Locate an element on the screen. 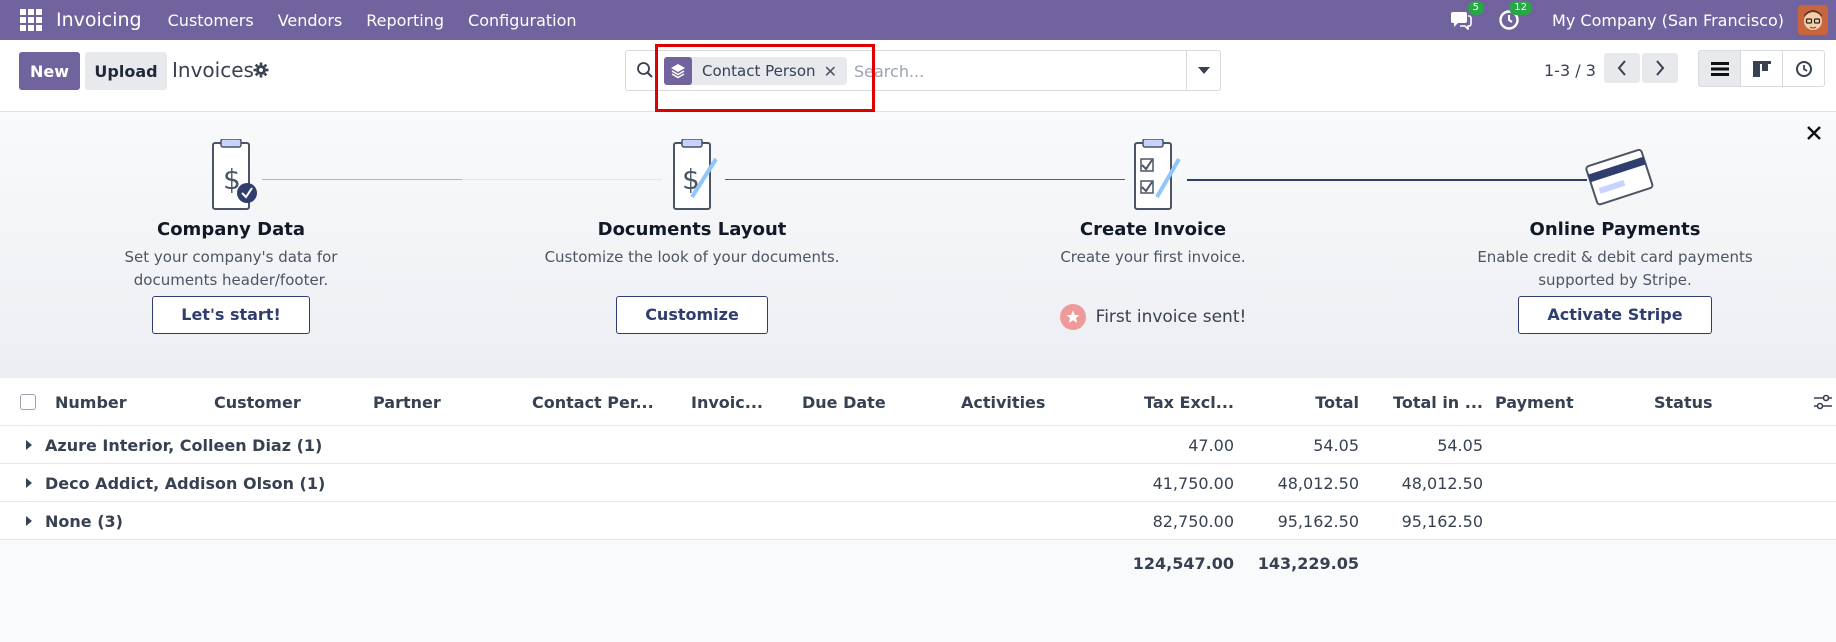 This screenshot has width=1836, height=642. group-total: 48,012.50 is located at coordinates (1318, 483).